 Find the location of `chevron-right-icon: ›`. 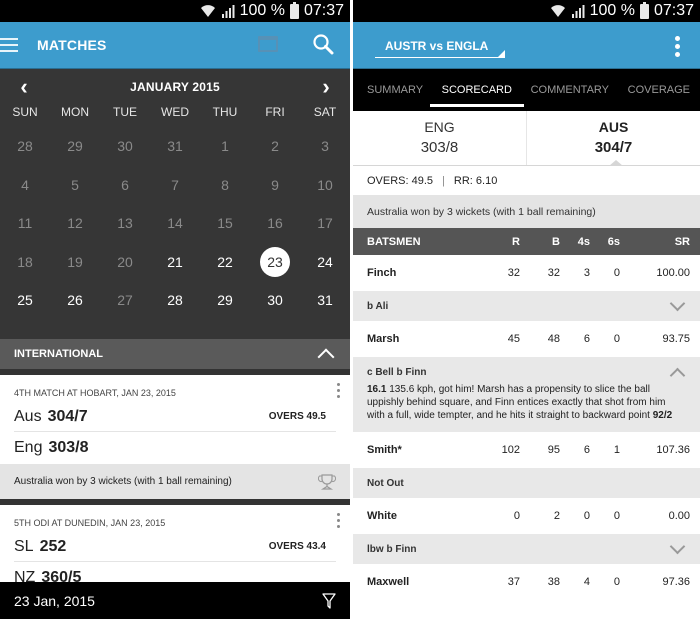

chevron-right-icon: › is located at coordinates (326, 87).